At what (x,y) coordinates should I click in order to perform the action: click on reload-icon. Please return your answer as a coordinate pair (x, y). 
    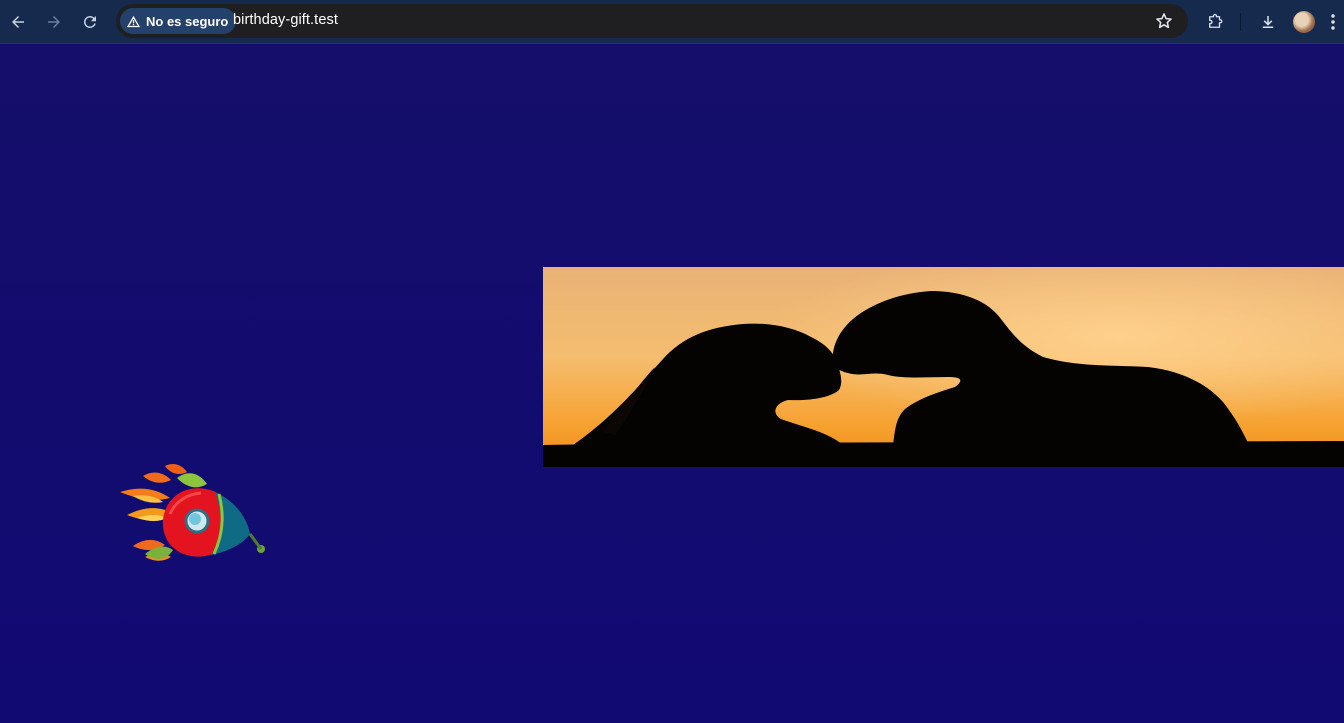
    Looking at the image, I should click on (89, 21).